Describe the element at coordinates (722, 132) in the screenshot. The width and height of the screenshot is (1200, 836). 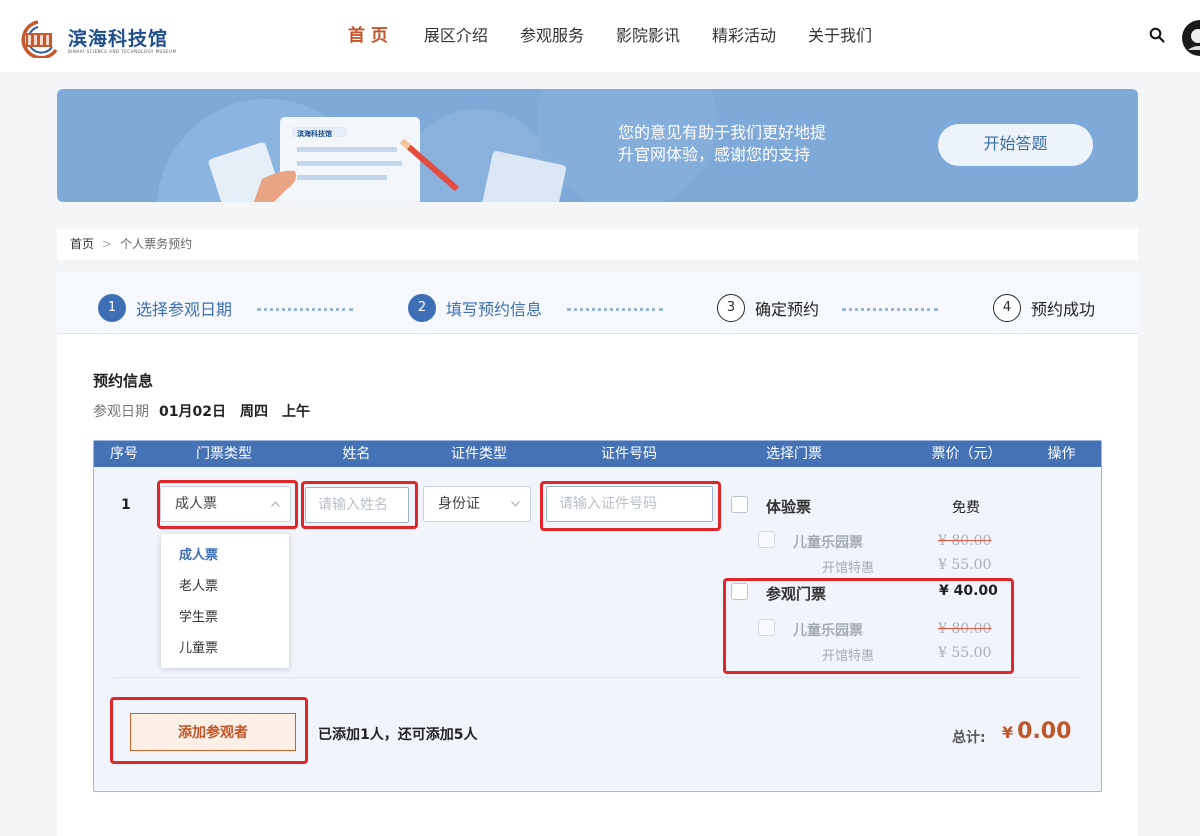
I see `banner-line-1: 您的意见有助于我们更好地提` at that location.